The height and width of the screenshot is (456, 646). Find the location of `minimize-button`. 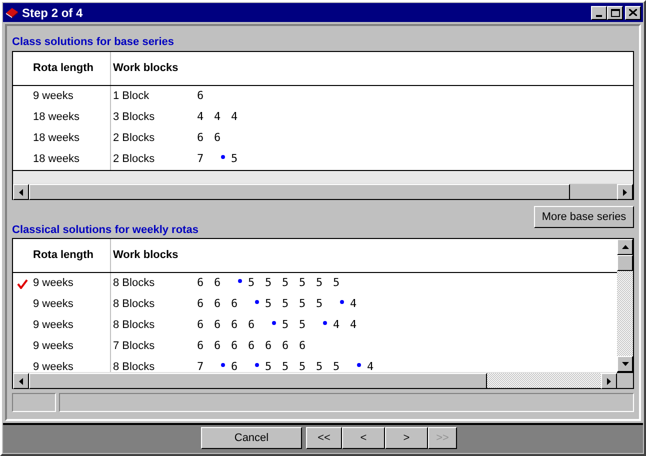

minimize-button is located at coordinates (599, 13).